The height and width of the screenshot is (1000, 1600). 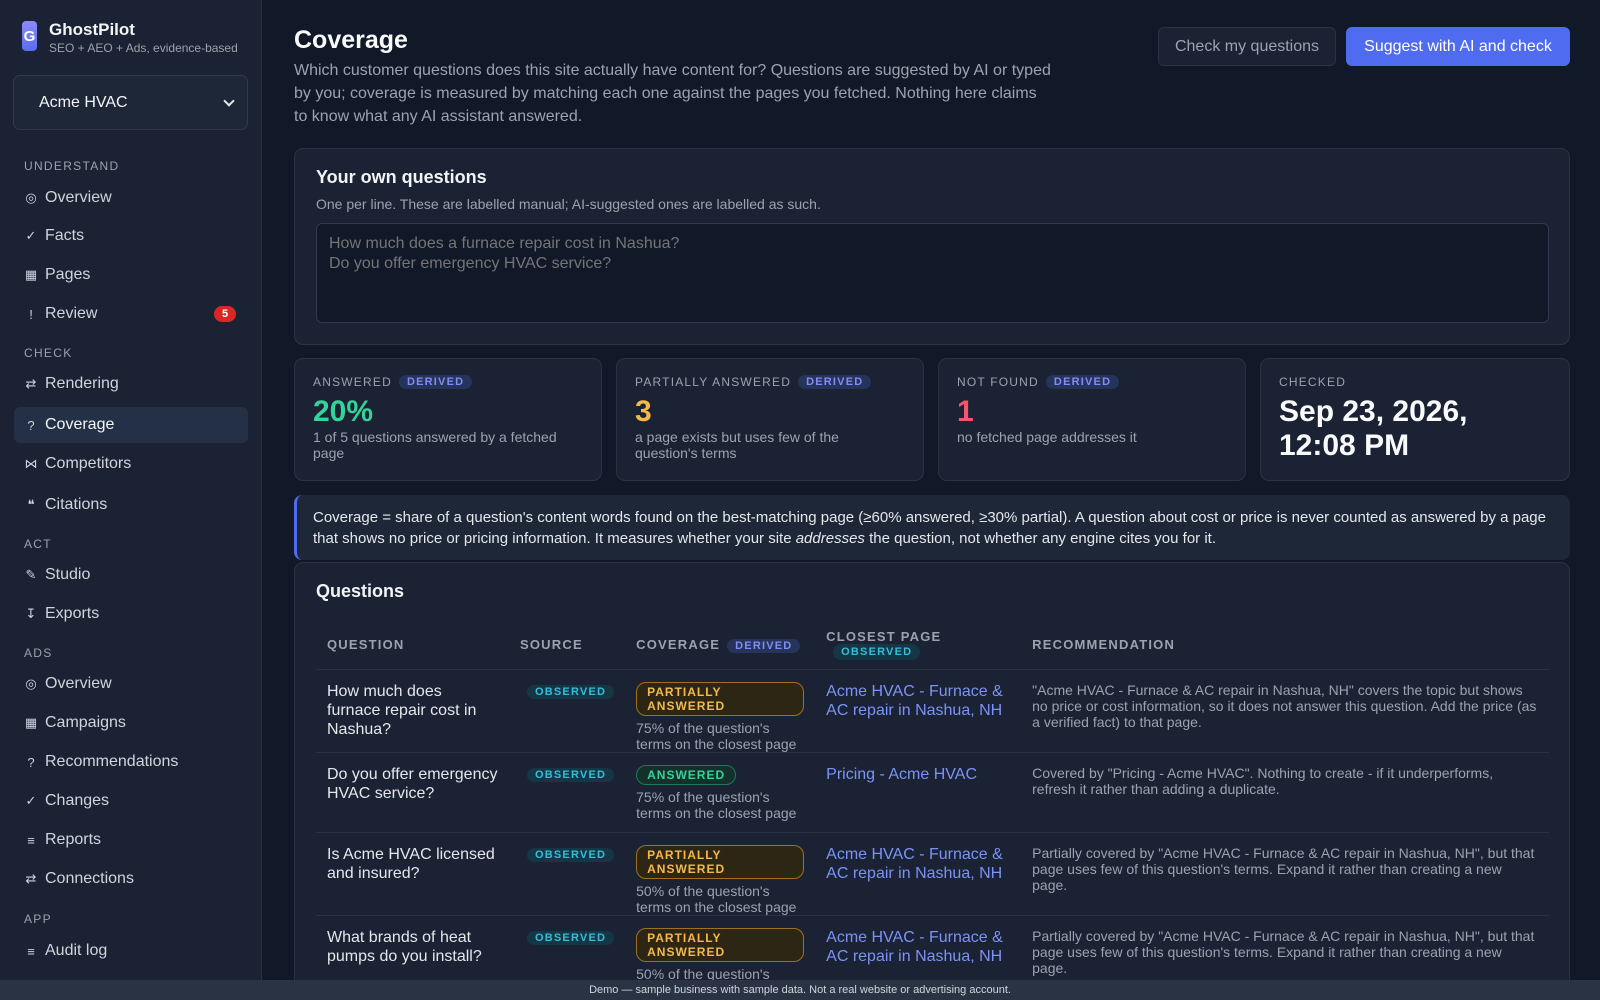 I want to click on sidebar-item-coverage: ? Coverage, so click(x=131, y=425).